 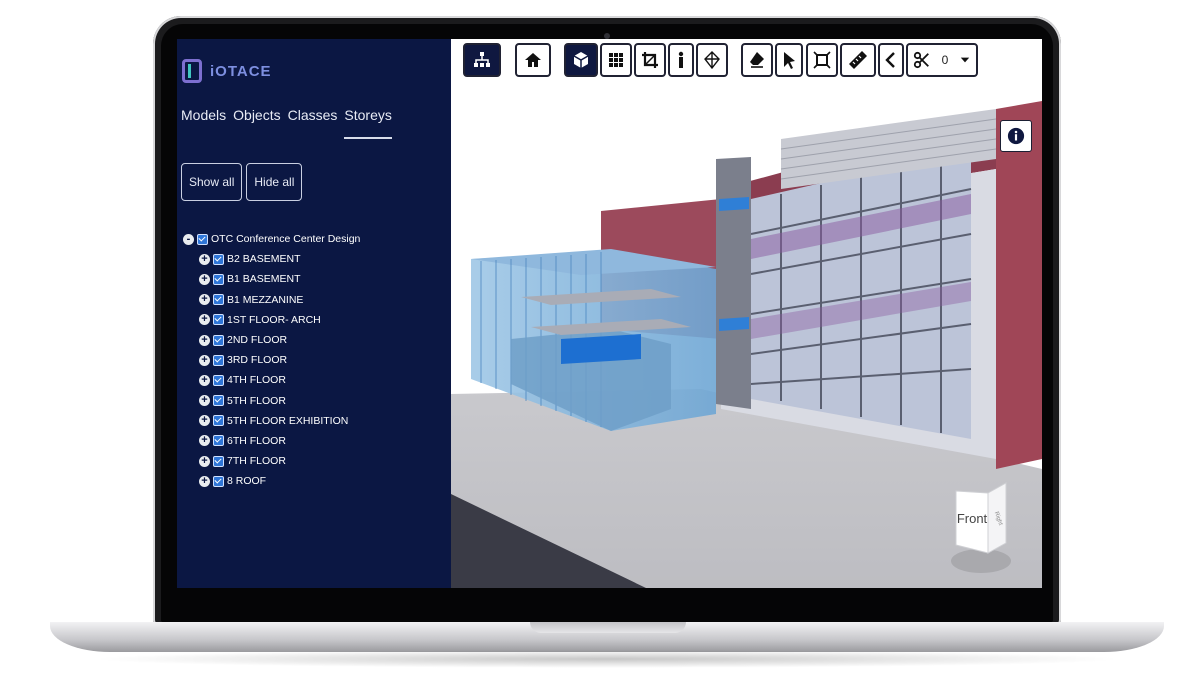 I want to click on crop-button, so click(x=650, y=60).